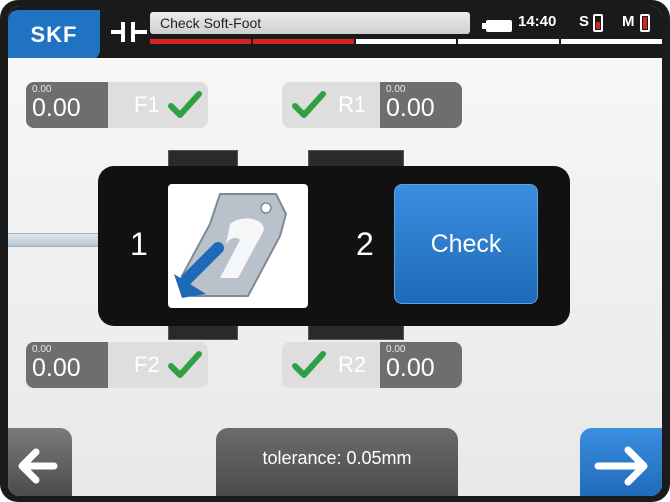  What do you see at coordinates (117, 365) in the screenshot?
I see `foot-f2: 0.00 0.00 F2` at bounding box center [117, 365].